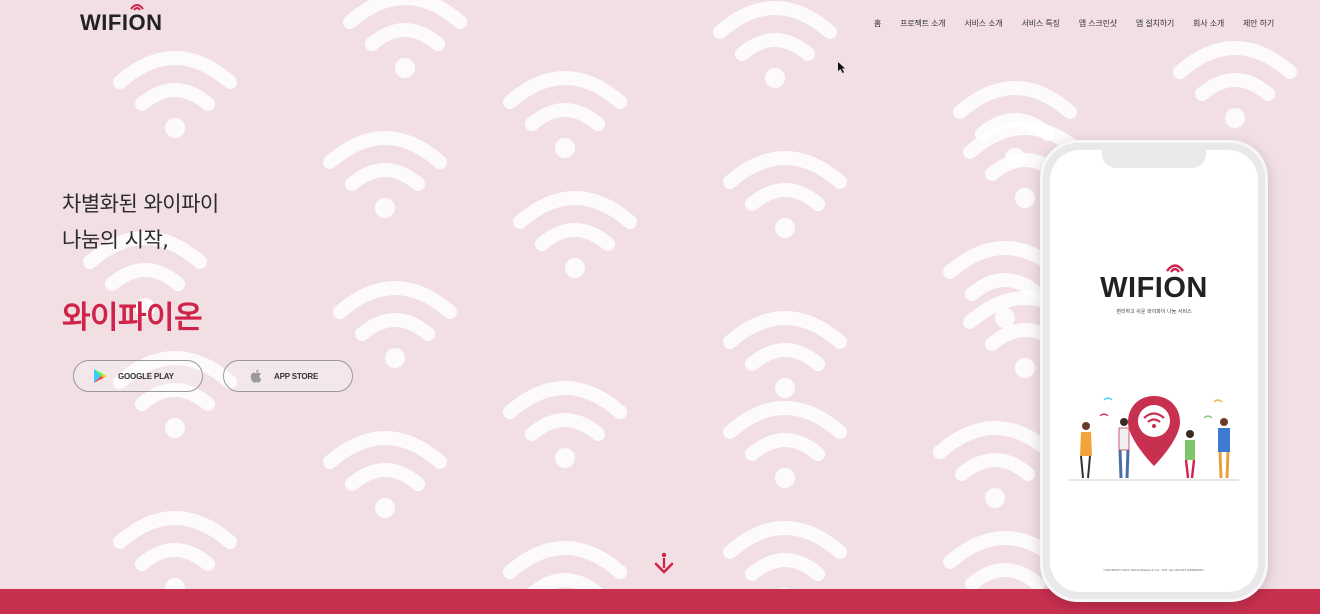  Describe the element at coordinates (1258, 23) in the screenshot. I see `nav-proposal: 제안 하기` at that location.